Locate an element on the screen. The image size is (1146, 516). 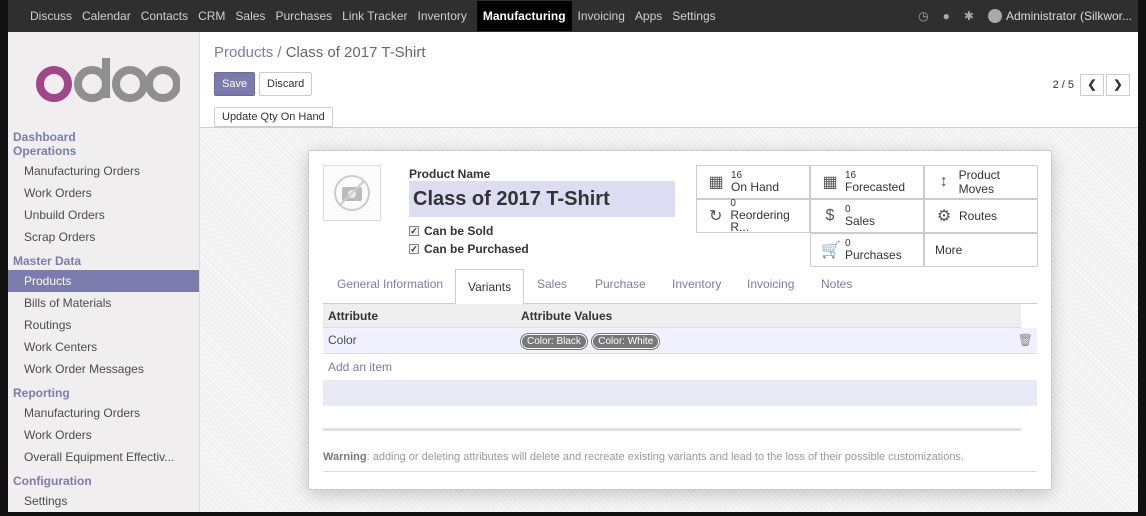
sidebar-section-master-data: Master Data is located at coordinates (47, 261).